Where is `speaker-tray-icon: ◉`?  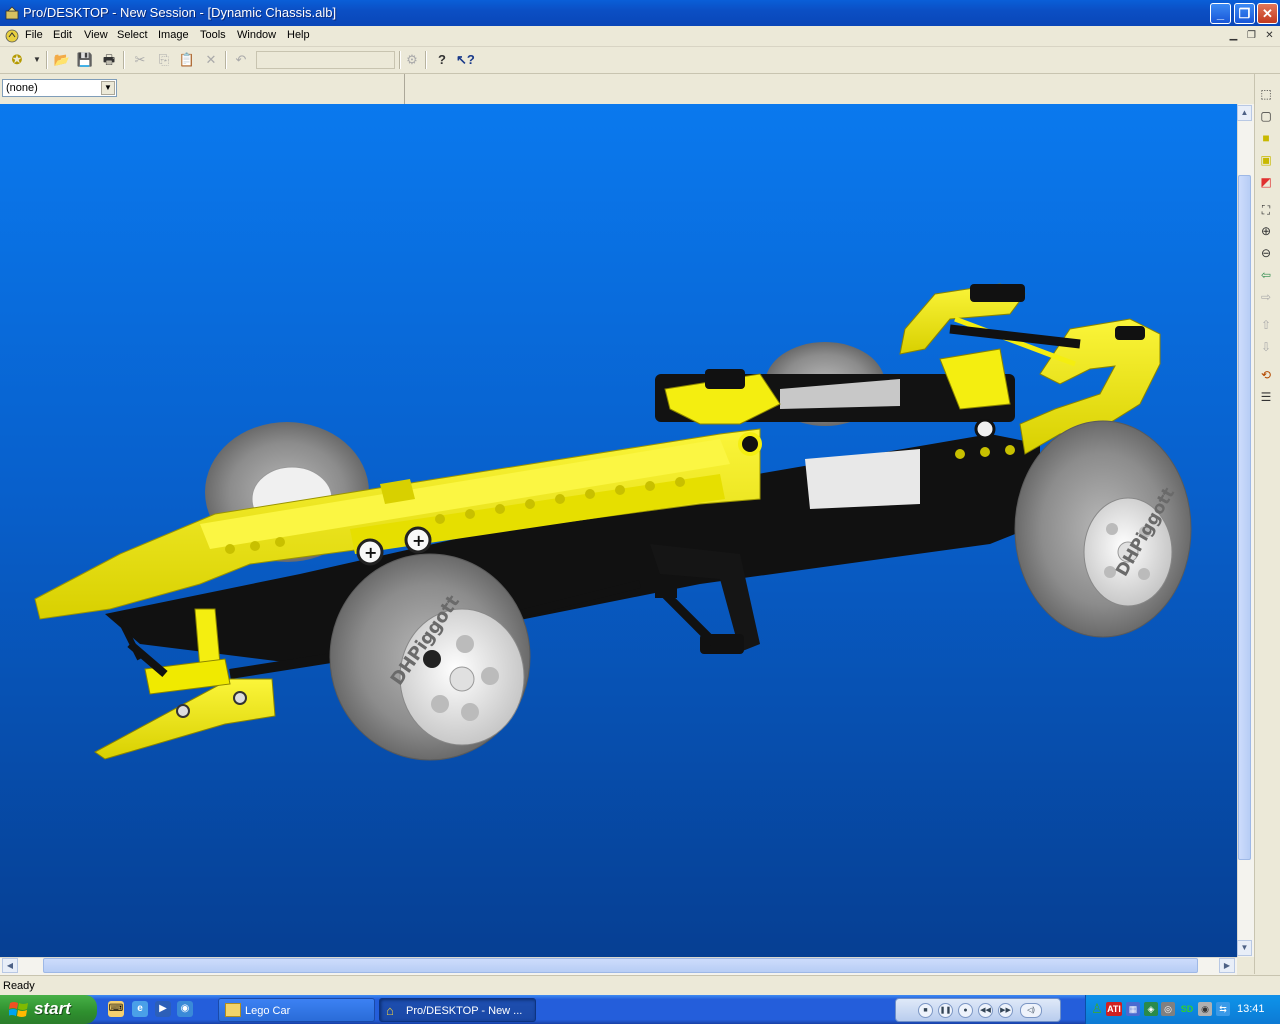
speaker-tray-icon: ◉ is located at coordinates (1205, 1009).